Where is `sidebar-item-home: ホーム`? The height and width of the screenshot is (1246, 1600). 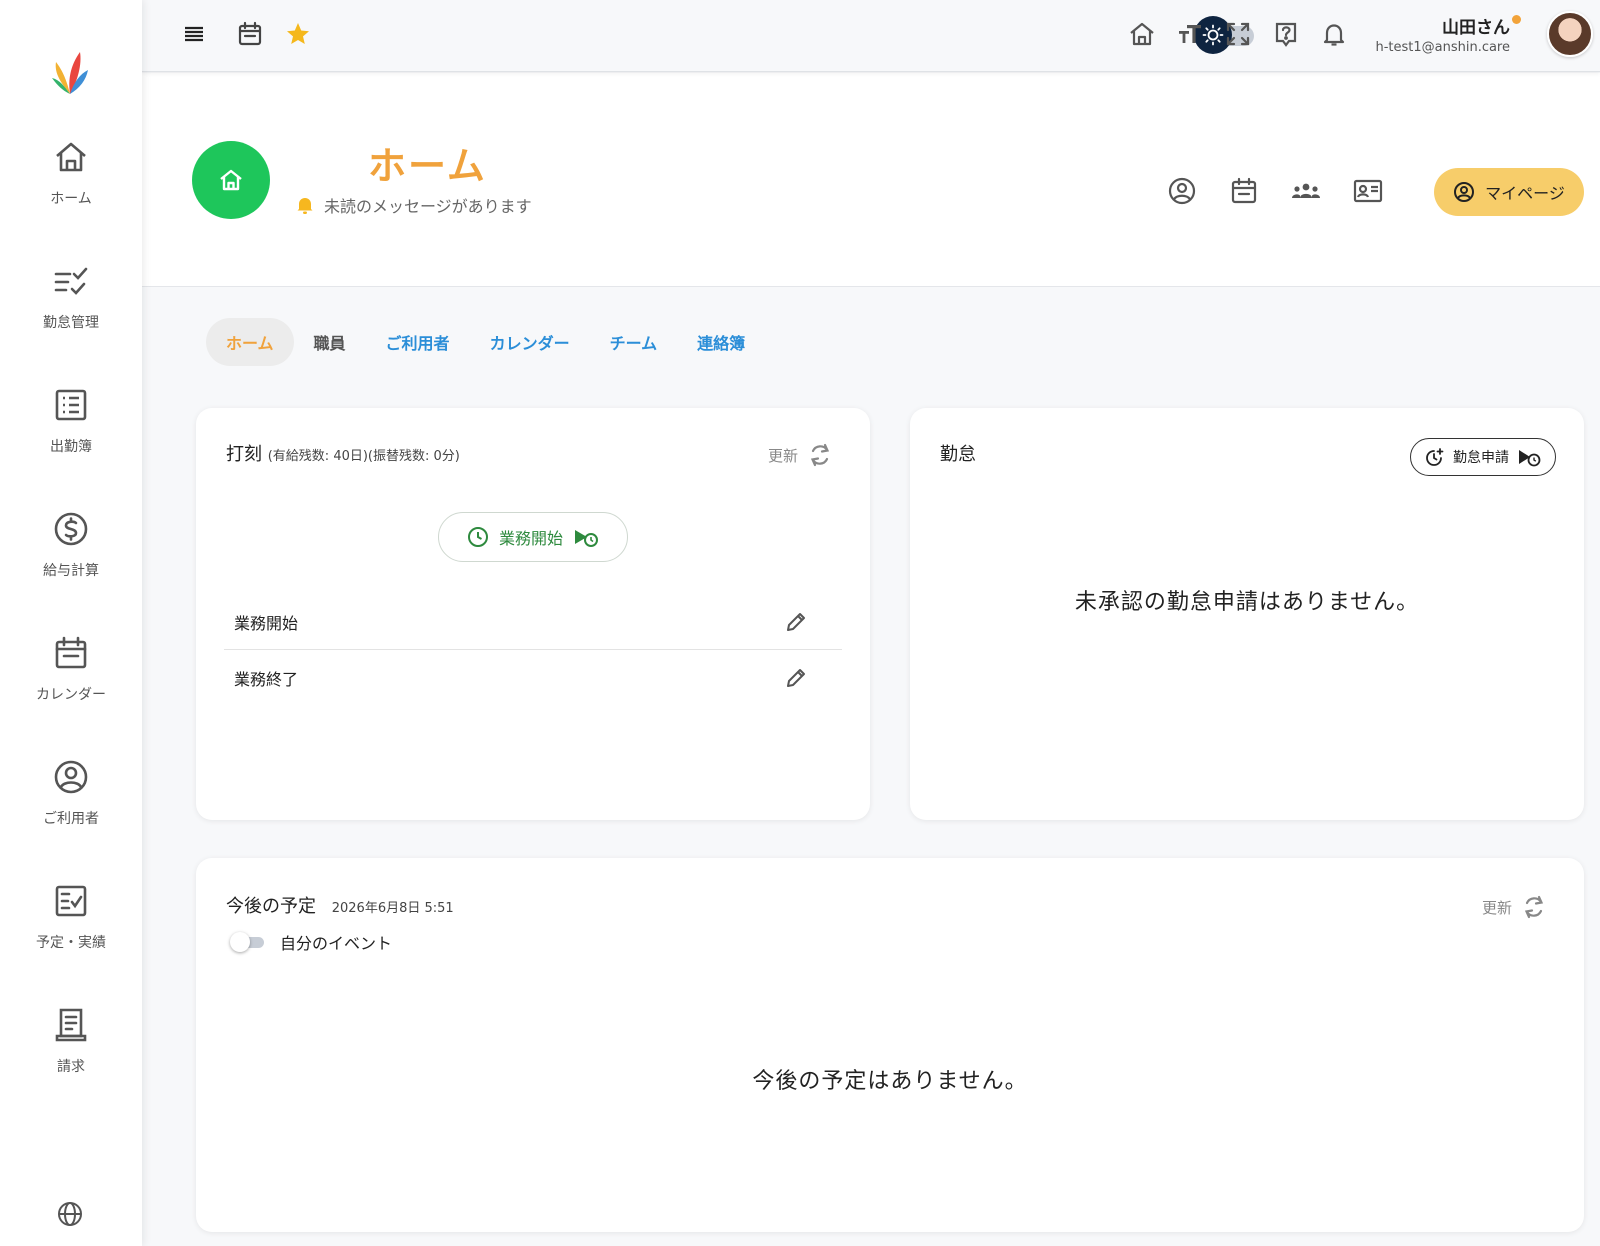 sidebar-item-home: ホーム is located at coordinates (71, 183).